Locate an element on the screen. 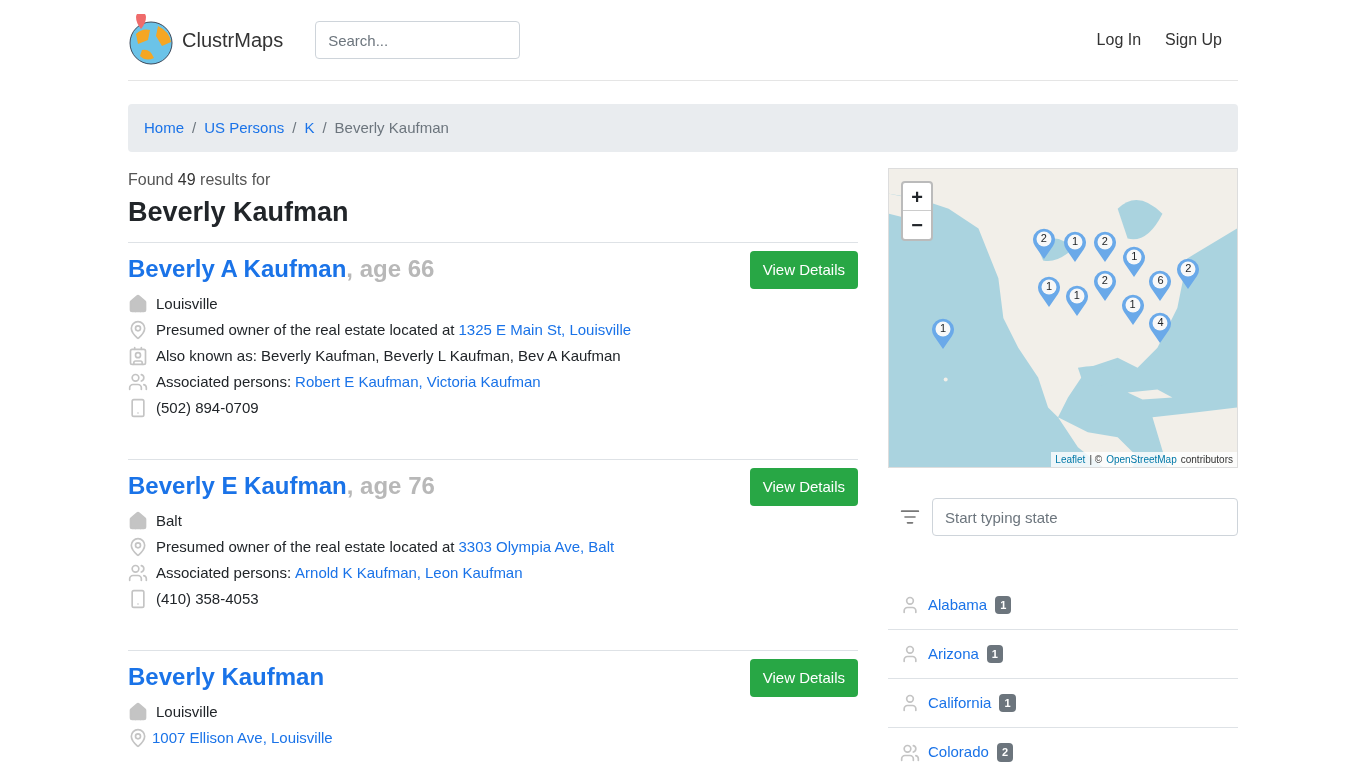  detail-link: 1325 E Main St, Louisville is located at coordinates (545, 329).